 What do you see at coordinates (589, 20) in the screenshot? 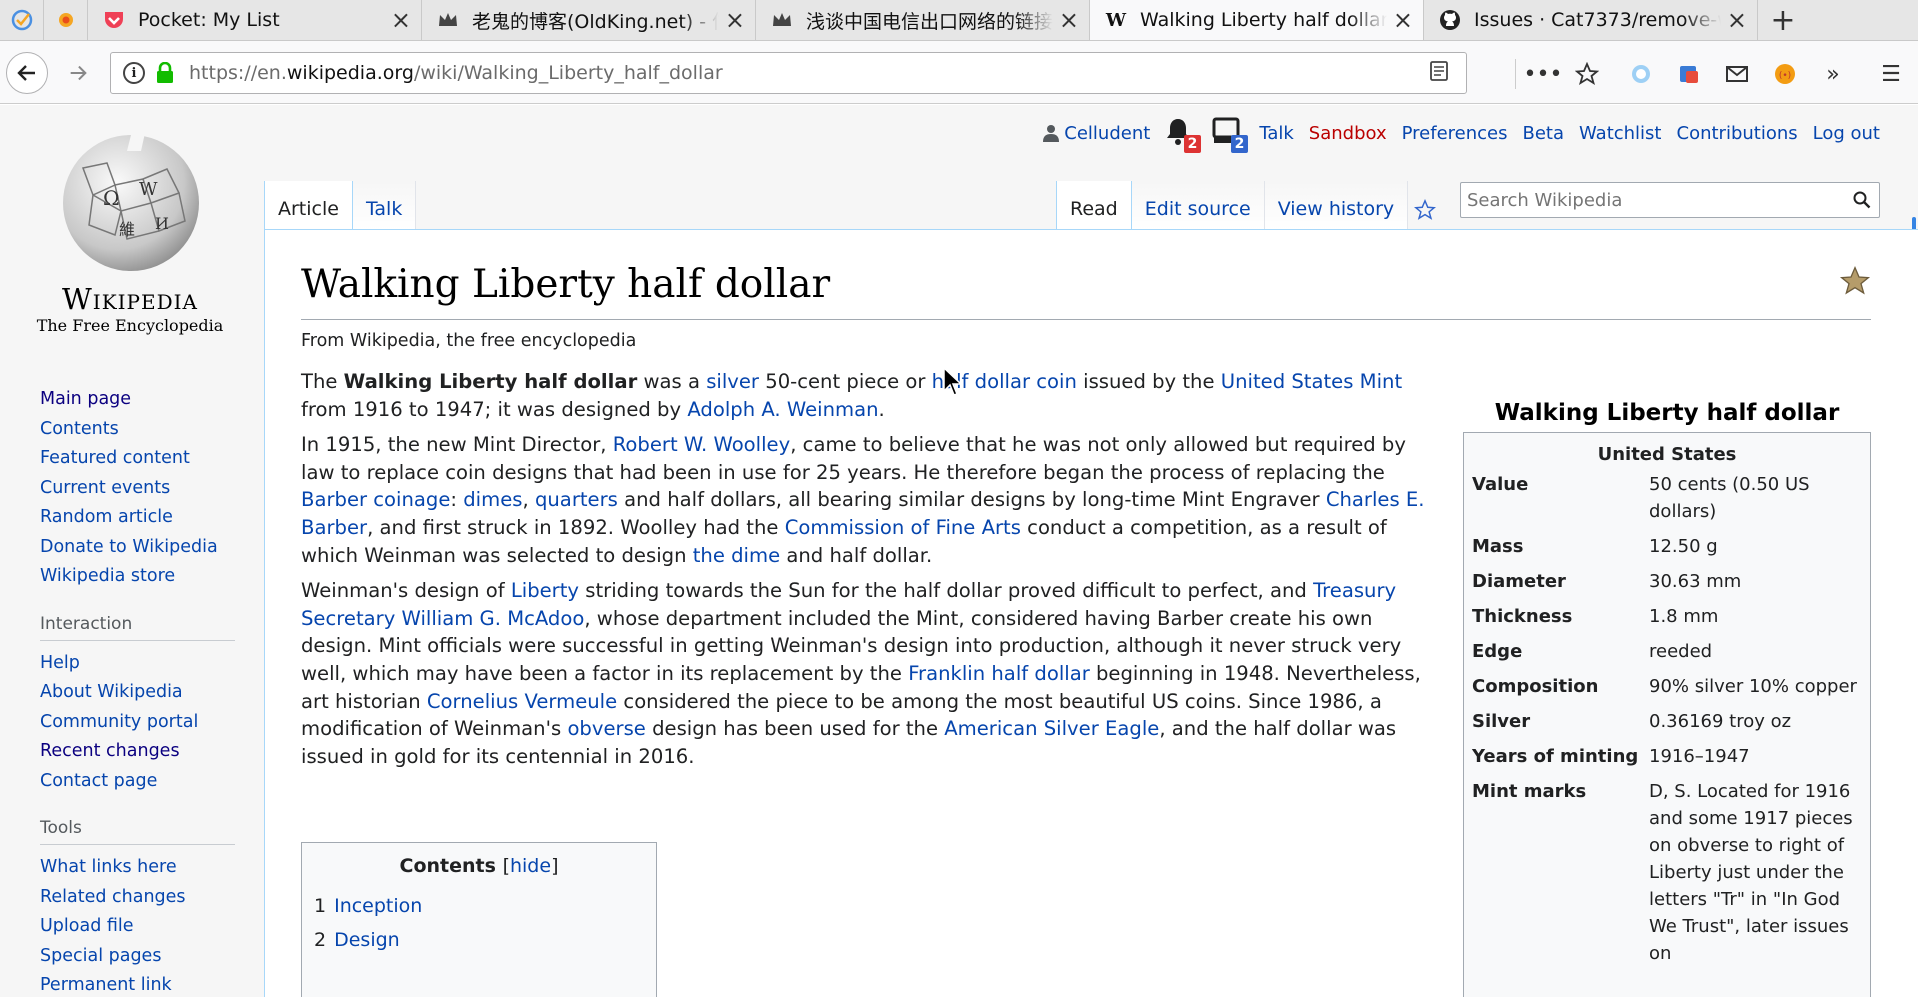
I see `browser-tab: 老鬼的博客(OldKing.net) - 信 ×` at bounding box center [589, 20].